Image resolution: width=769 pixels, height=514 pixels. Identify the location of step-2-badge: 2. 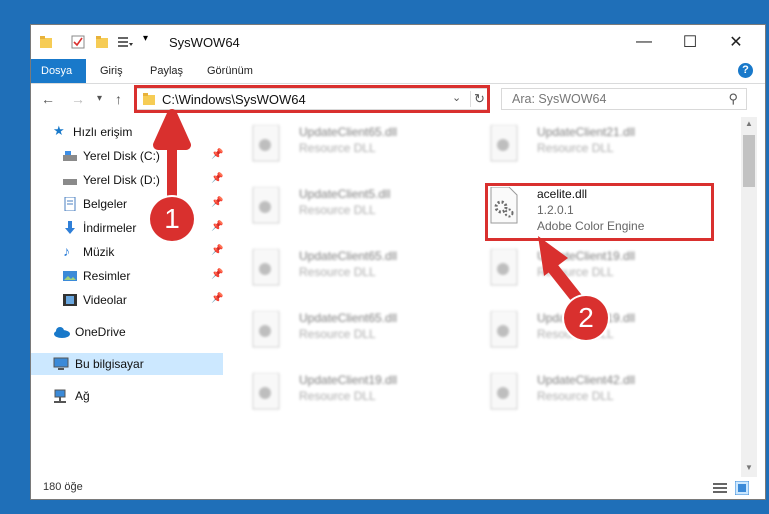
(586, 318).